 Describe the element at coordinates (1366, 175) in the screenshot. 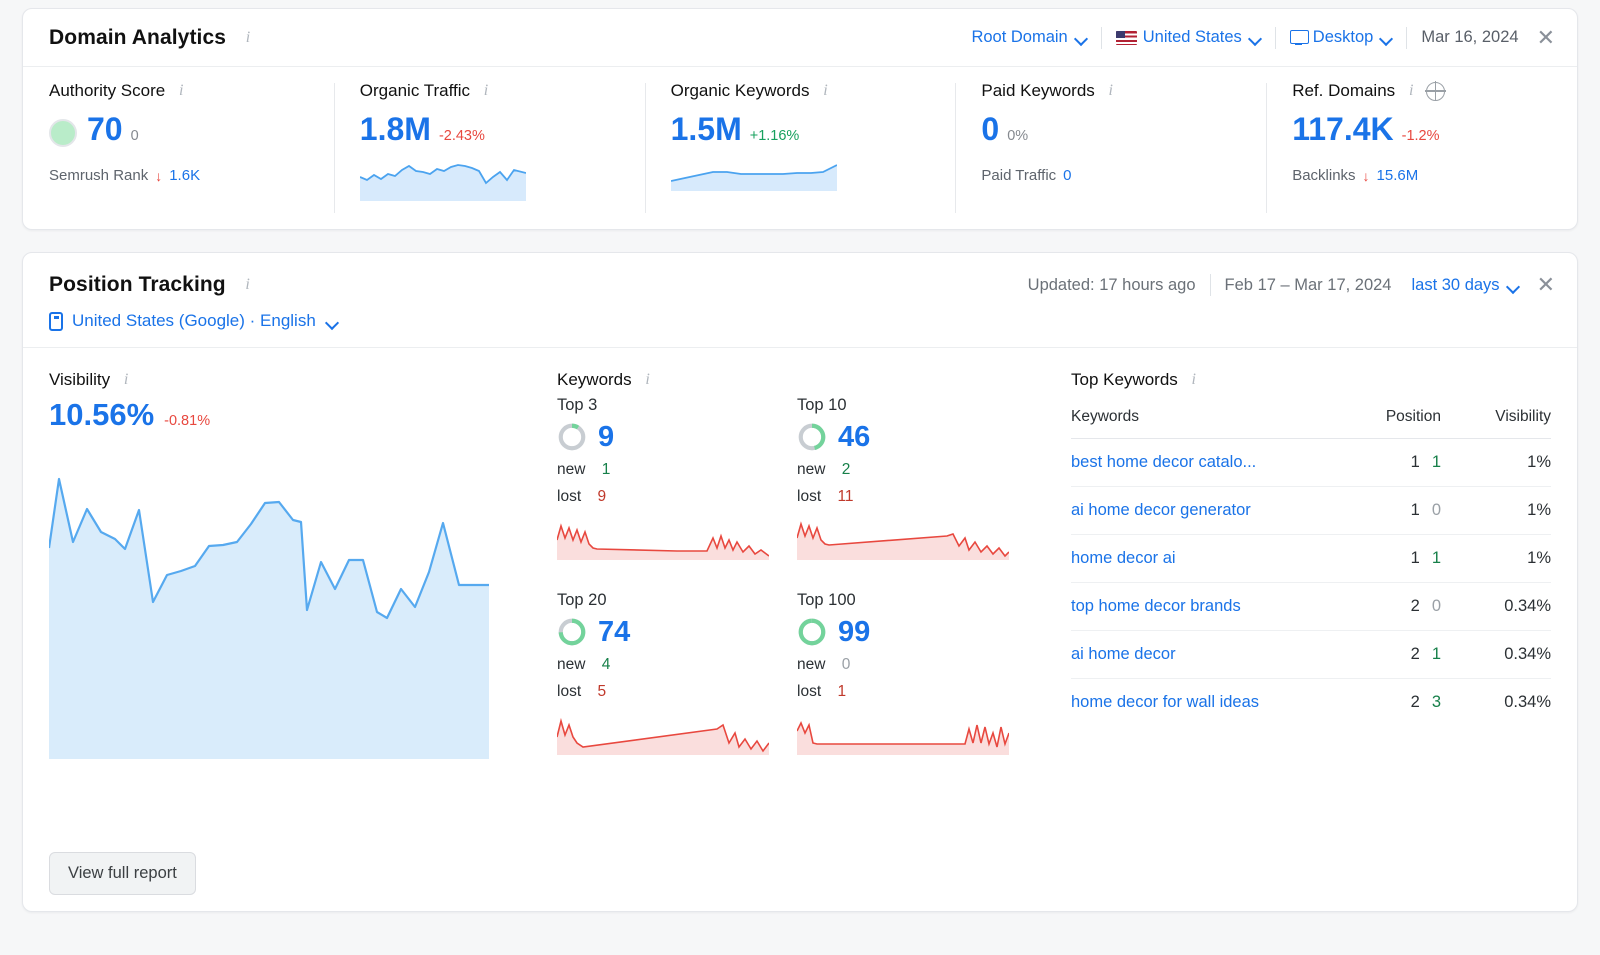

I see `down-arrow-icon: ↓` at that location.